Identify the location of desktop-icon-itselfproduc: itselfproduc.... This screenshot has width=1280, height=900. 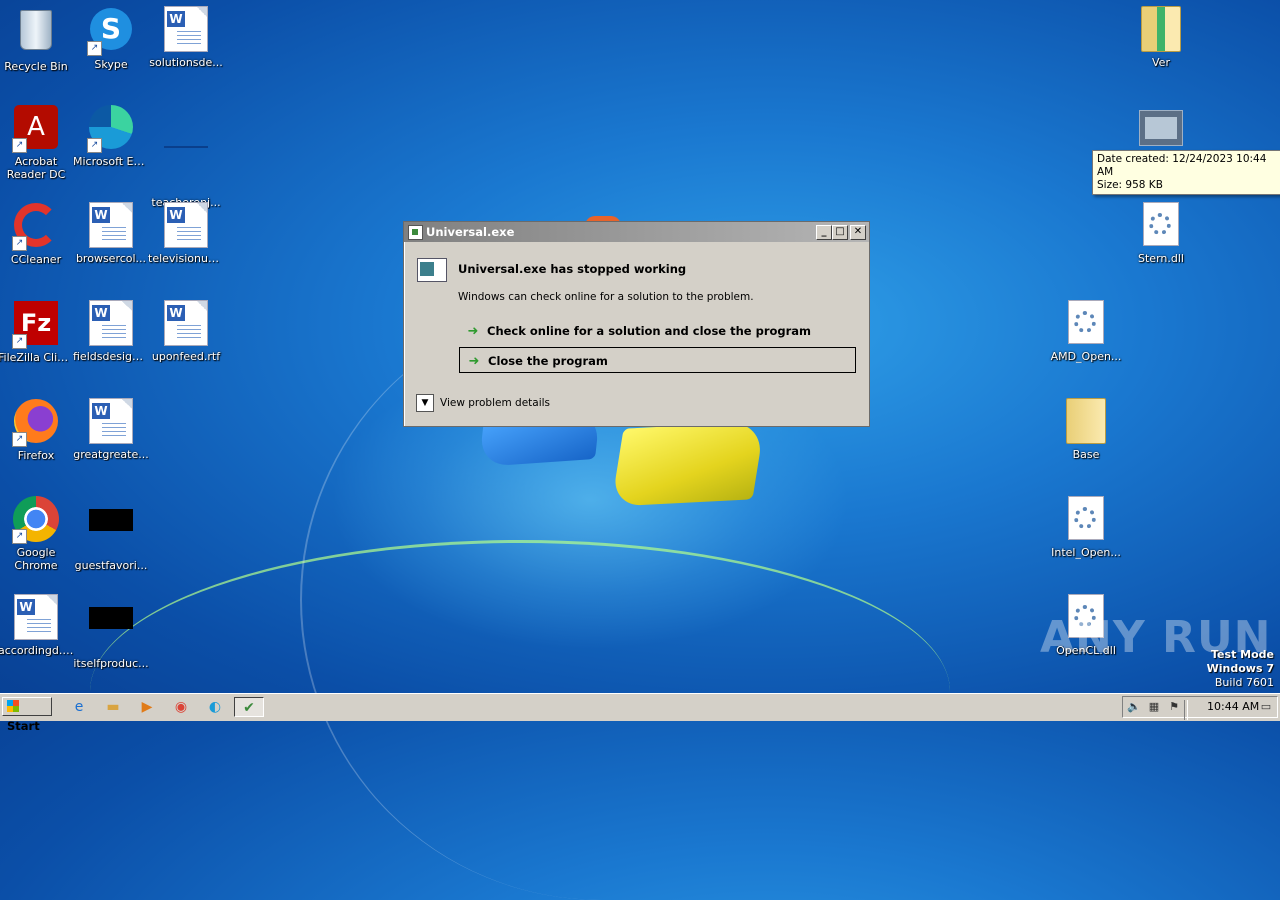
(111, 632).